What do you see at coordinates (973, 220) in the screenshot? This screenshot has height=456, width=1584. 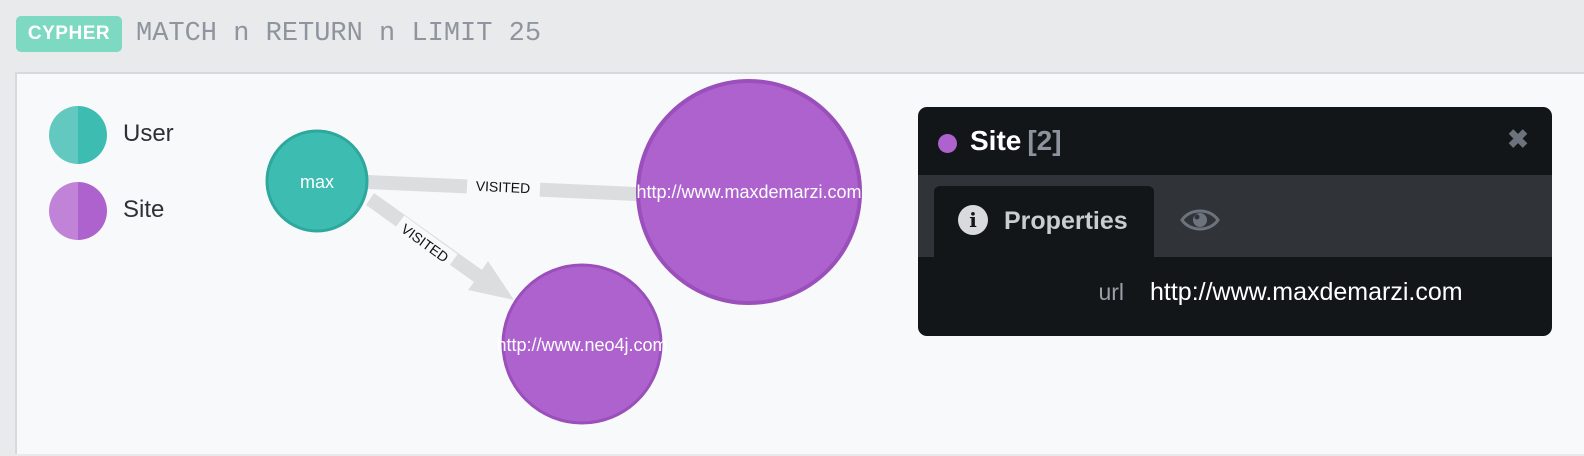 I see `info-icon: i` at bounding box center [973, 220].